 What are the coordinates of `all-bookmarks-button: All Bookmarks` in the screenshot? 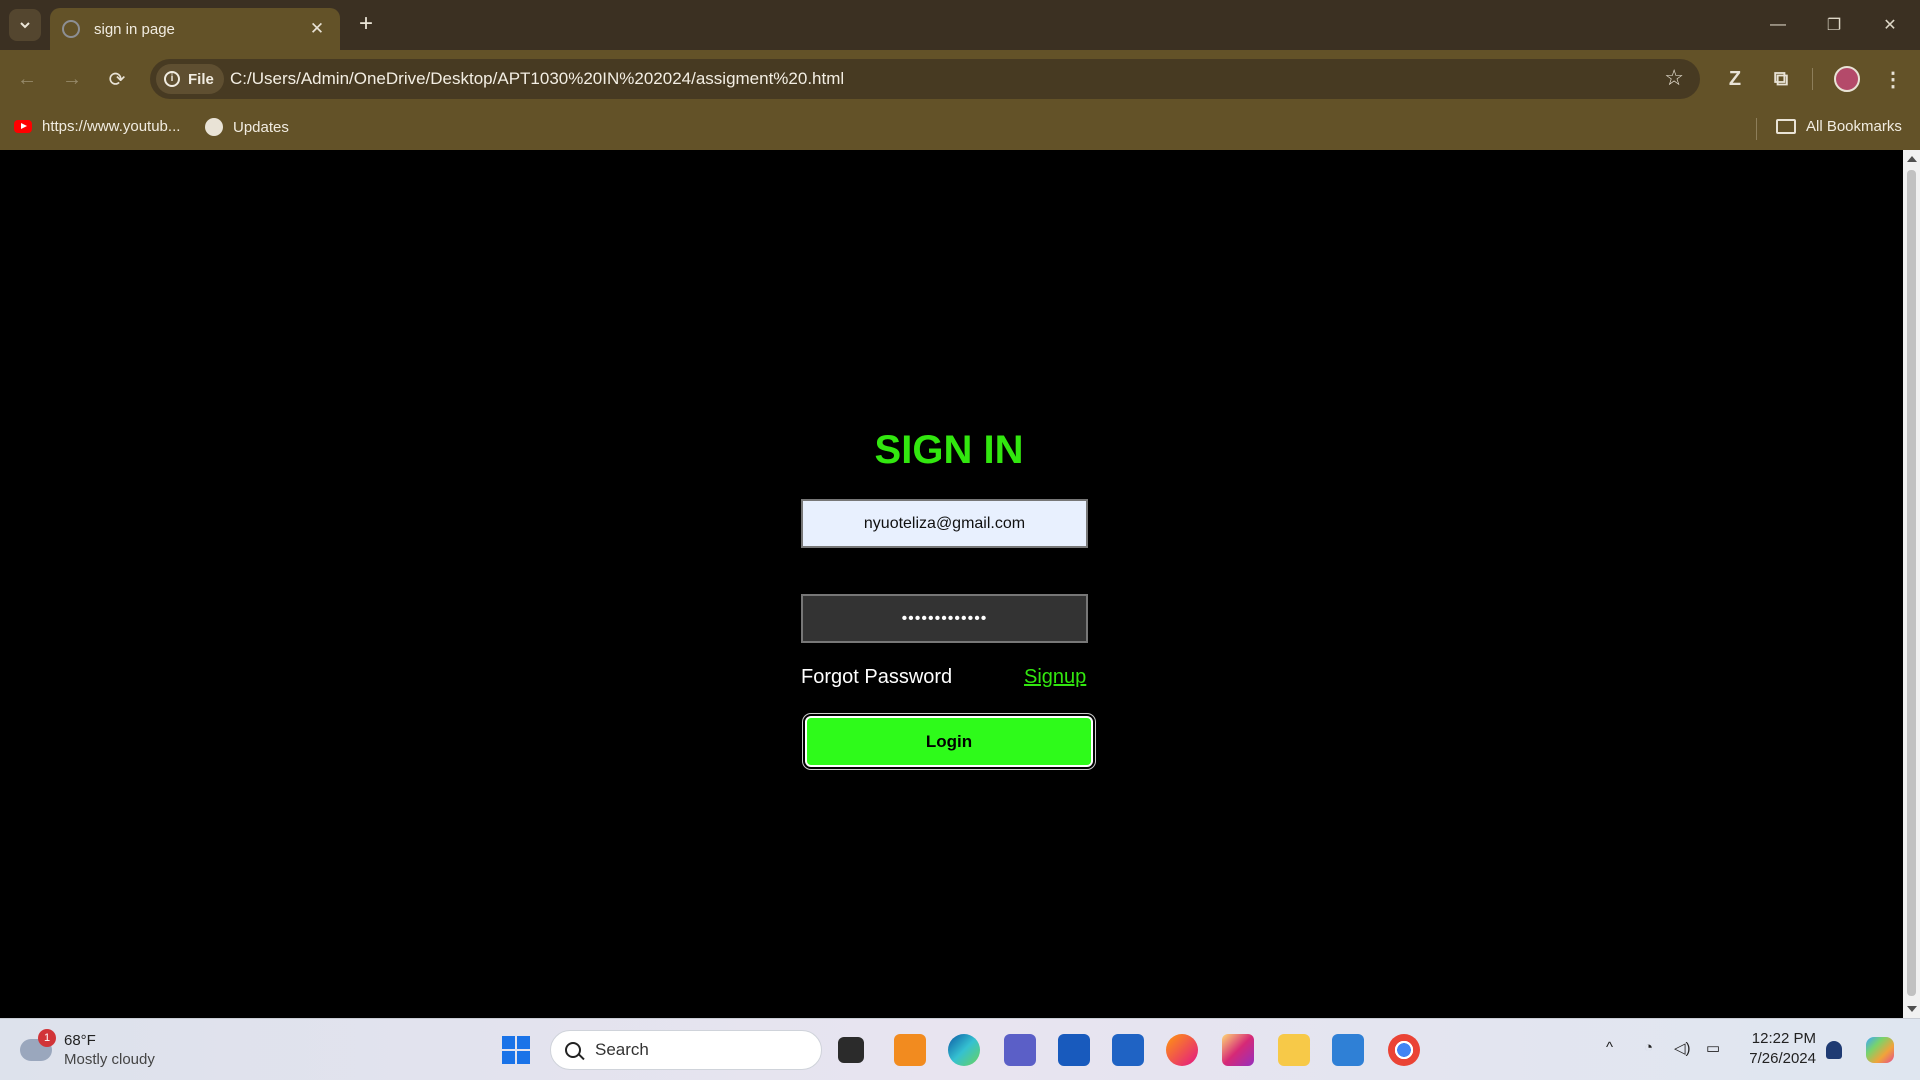 It's located at (1839, 126).